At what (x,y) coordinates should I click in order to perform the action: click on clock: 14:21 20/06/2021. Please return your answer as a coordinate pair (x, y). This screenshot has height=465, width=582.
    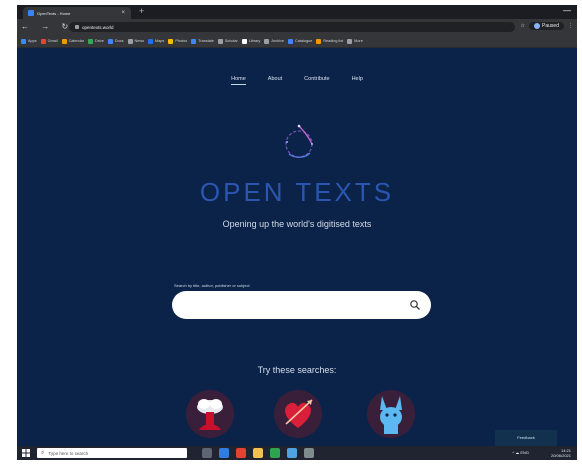
    Looking at the image, I should click on (561, 453).